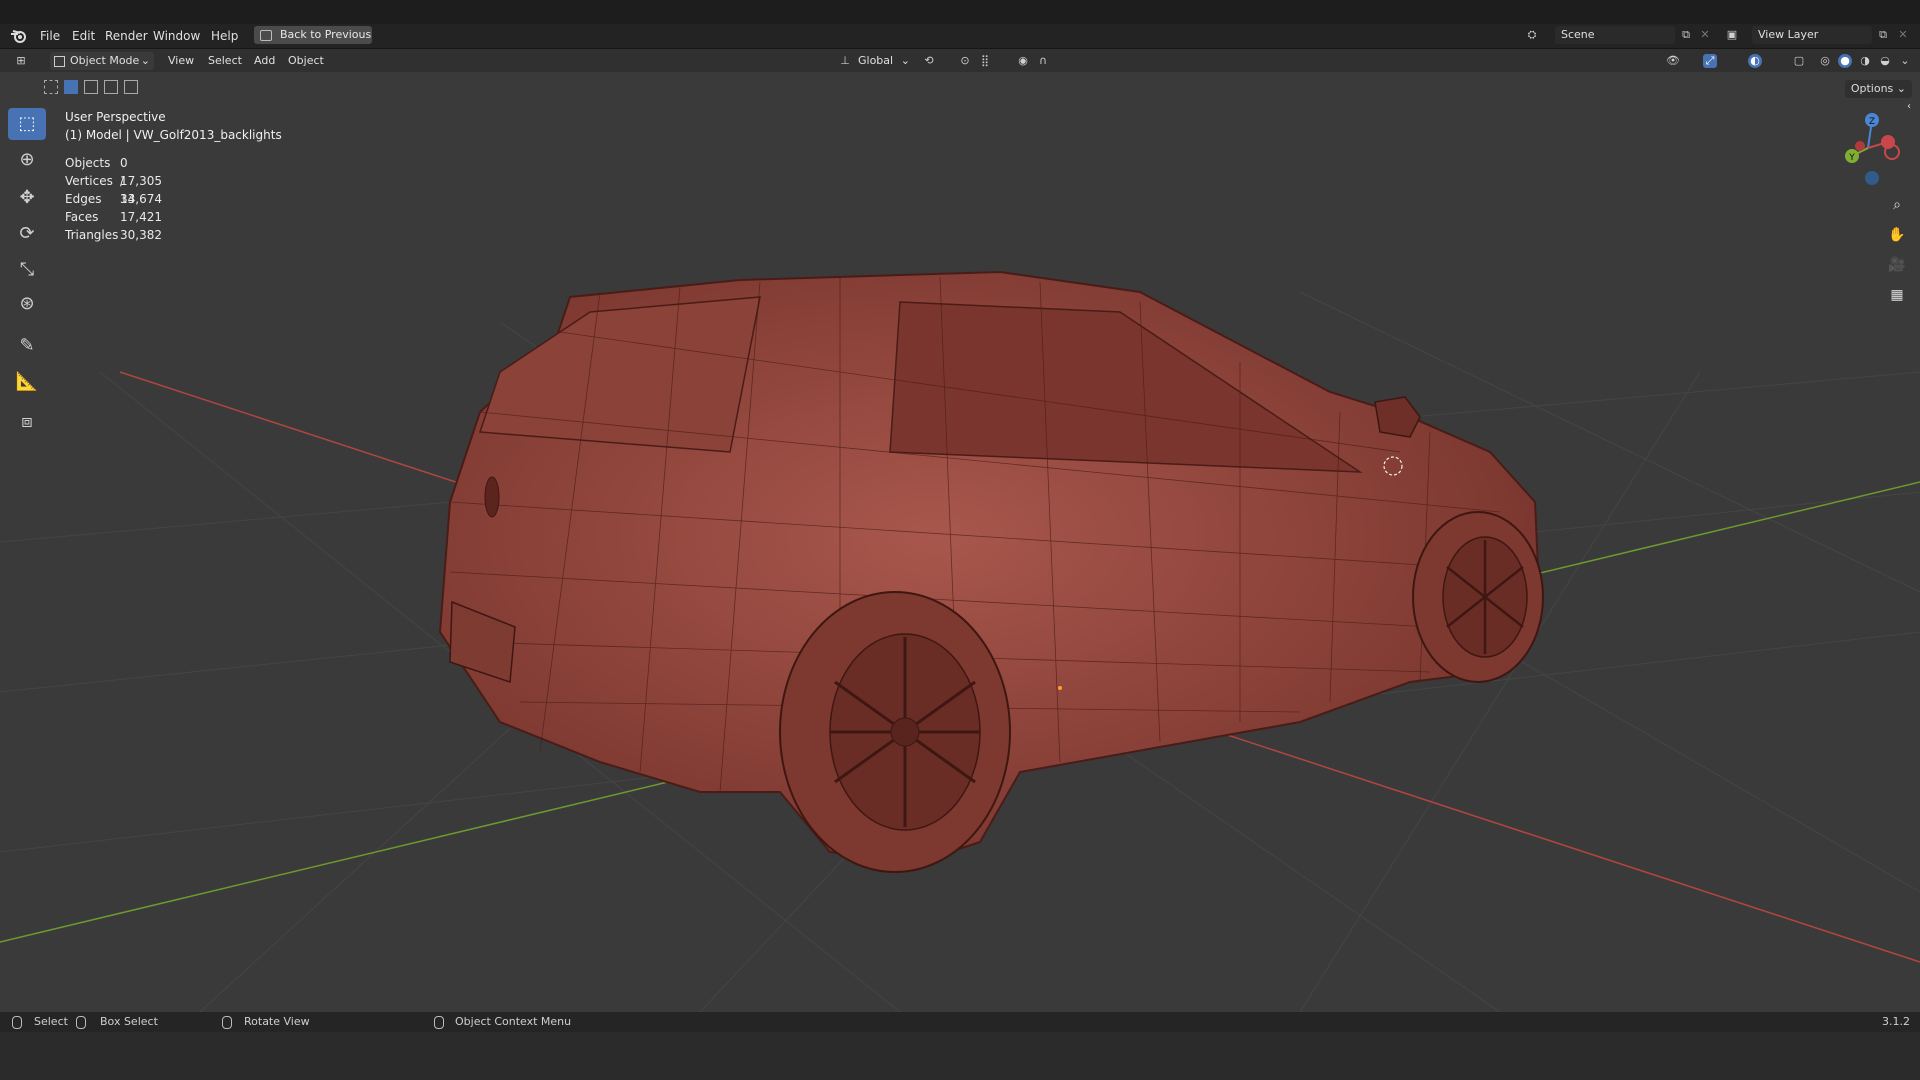 The height and width of the screenshot is (1080, 1920). I want to click on menu-help: Help, so click(224, 36).